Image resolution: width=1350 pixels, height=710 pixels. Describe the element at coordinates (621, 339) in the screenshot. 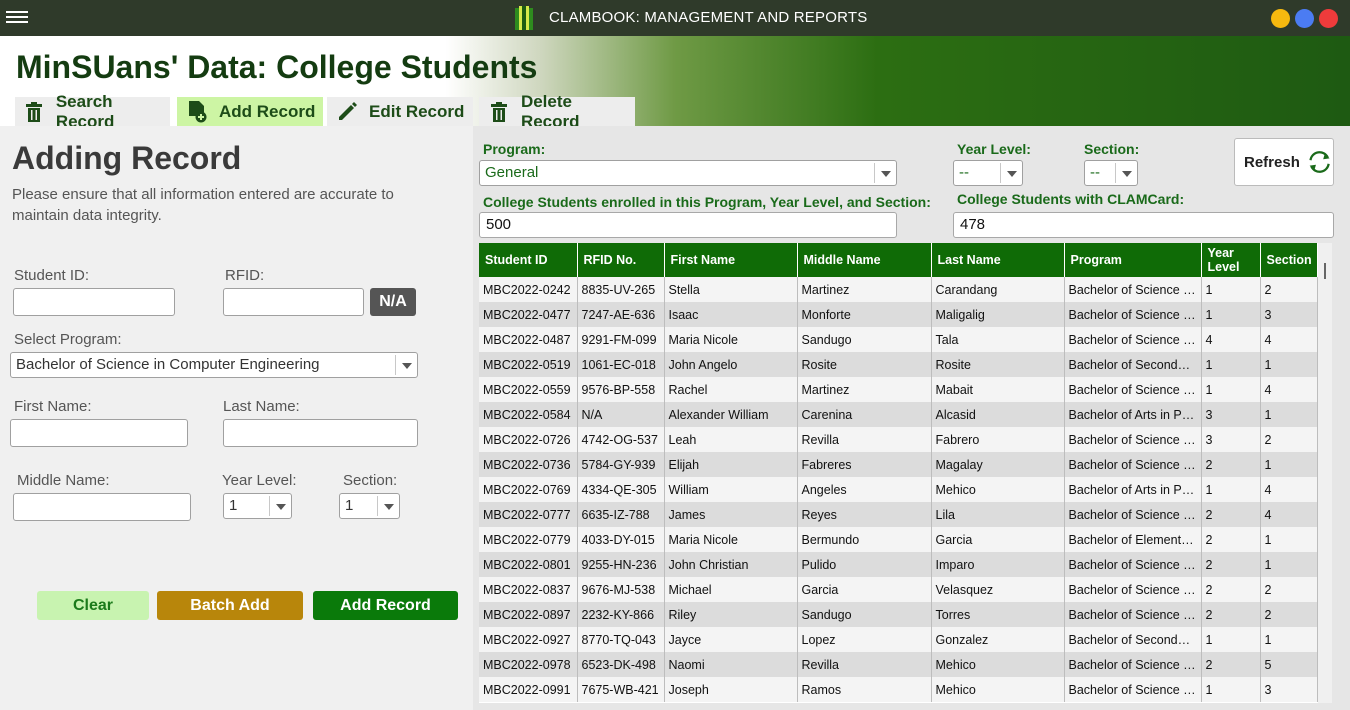

I see `table-cell: 9291-FM-099` at that location.